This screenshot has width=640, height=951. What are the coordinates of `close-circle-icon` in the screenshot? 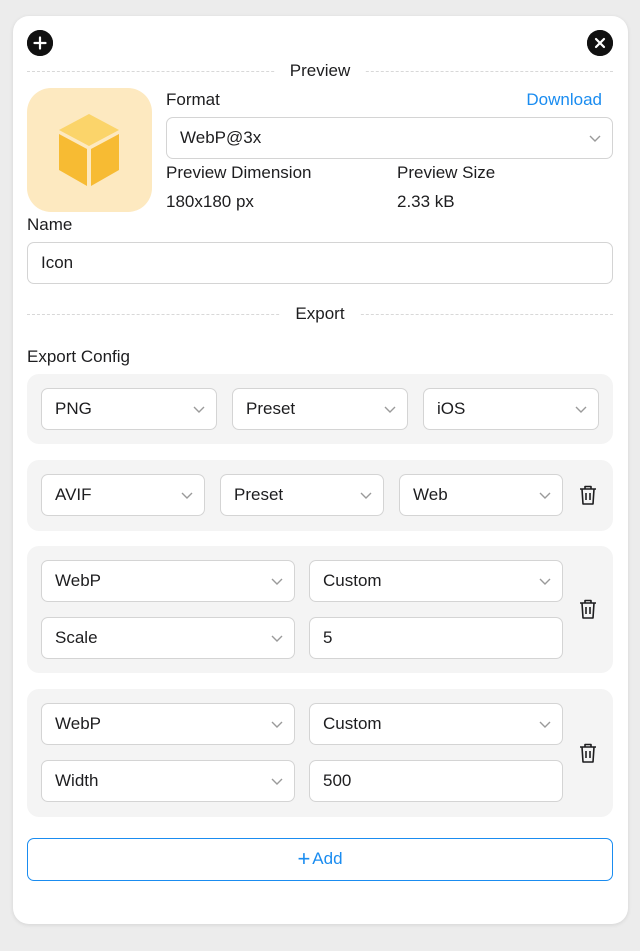 It's located at (600, 43).